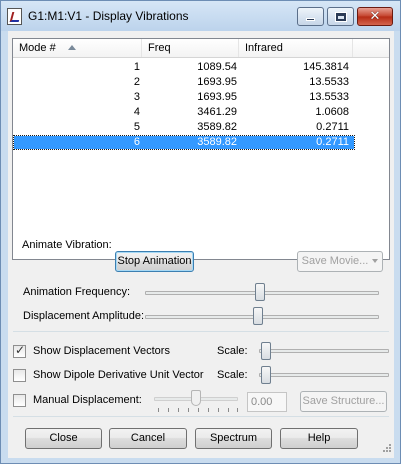 Image resolution: width=401 pixels, height=464 pixels. Describe the element at coordinates (232, 375) in the screenshot. I see `dipole-scale-label: Scale:` at that location.